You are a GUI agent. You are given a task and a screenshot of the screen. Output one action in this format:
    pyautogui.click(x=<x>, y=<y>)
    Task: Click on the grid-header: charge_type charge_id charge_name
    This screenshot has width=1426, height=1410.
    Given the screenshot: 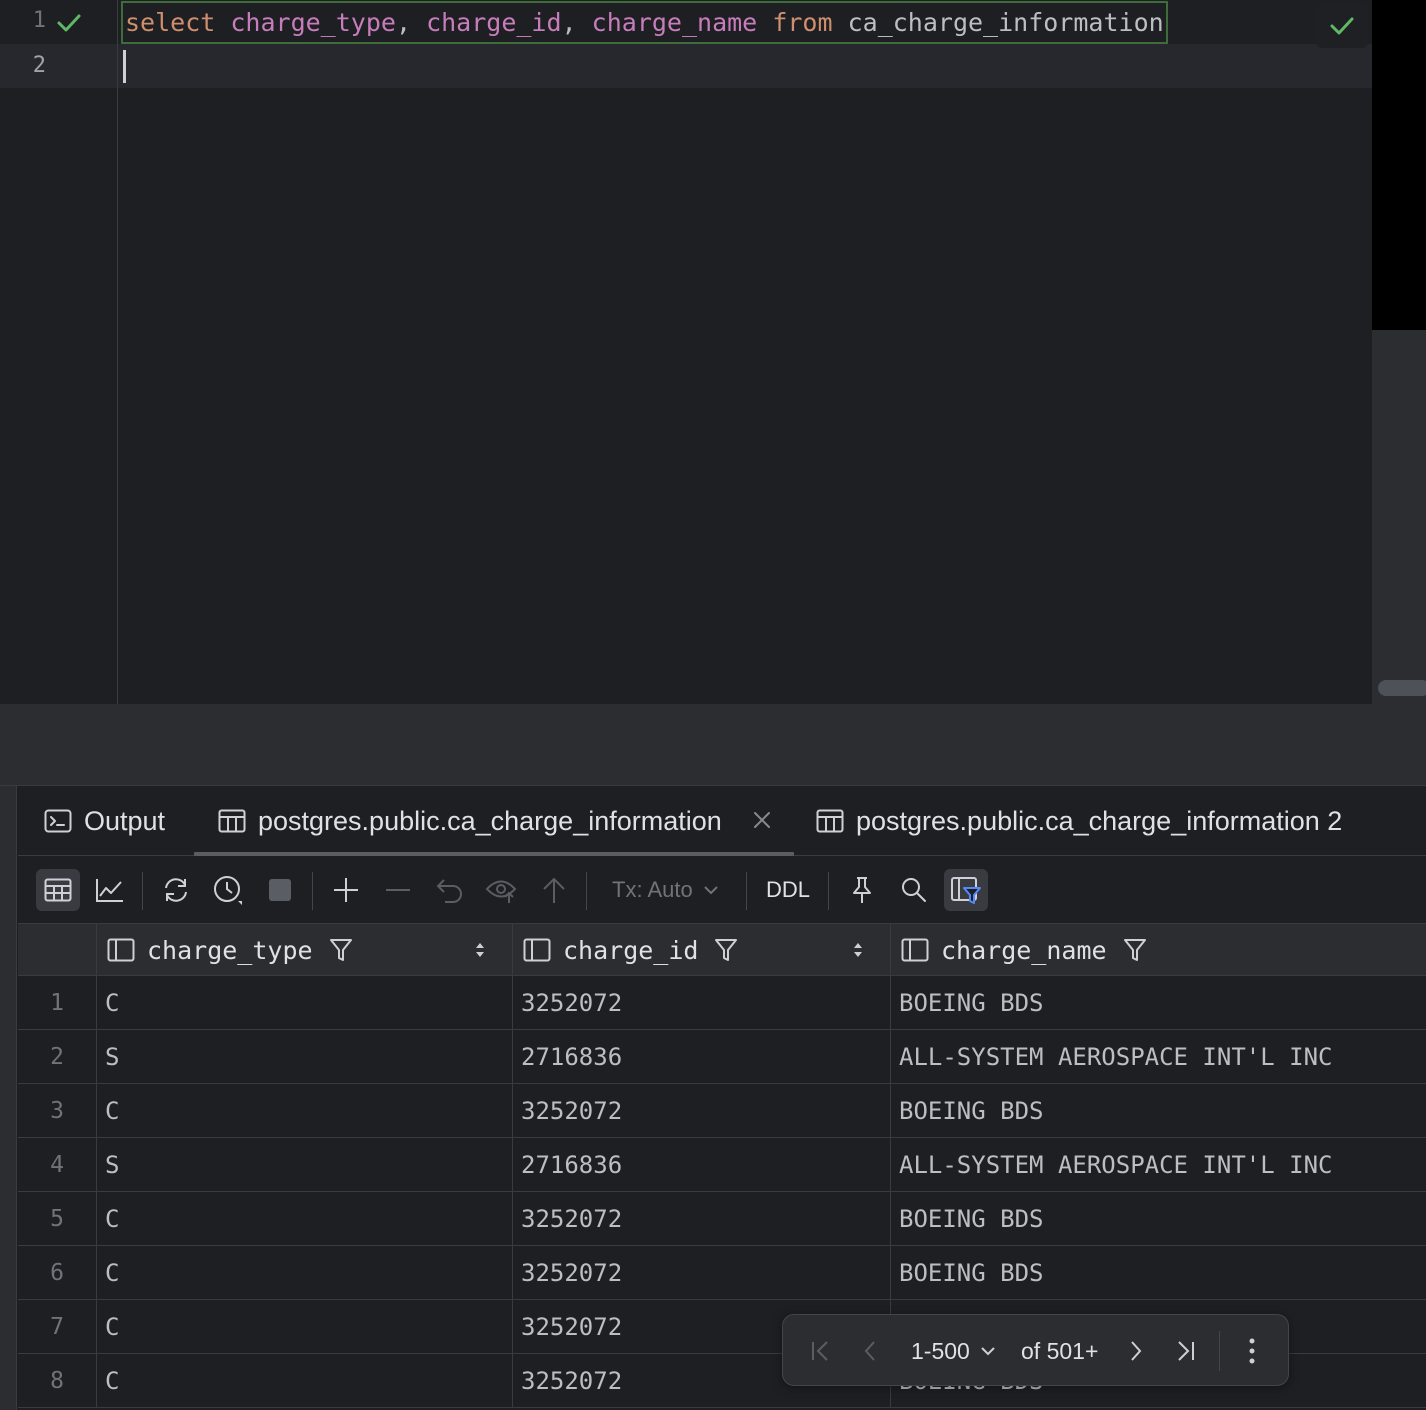 What is the action you would take?
    pyautogui.click(x=722, y=950)
    